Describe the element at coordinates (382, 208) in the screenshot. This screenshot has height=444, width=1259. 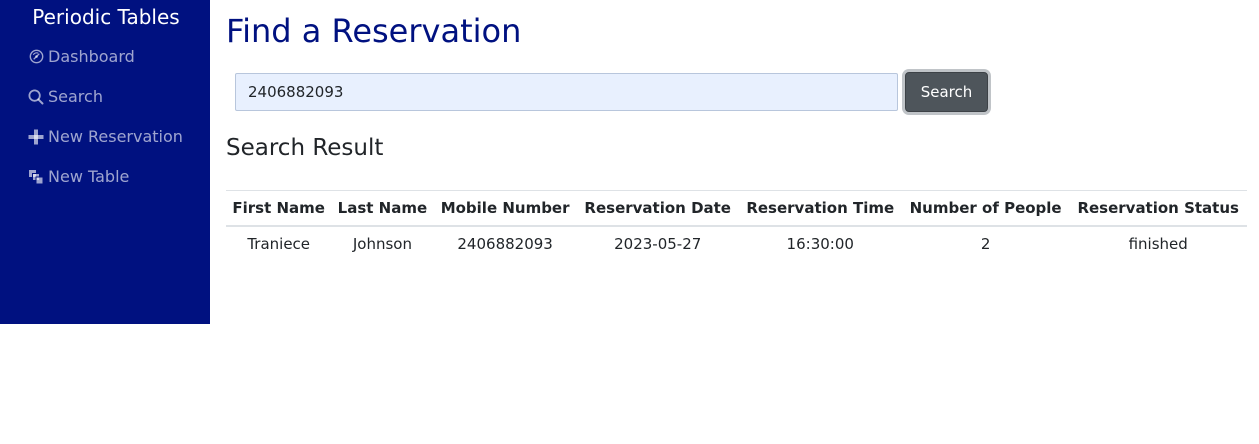
I see `column-header-last-name: Last Name` at that location.